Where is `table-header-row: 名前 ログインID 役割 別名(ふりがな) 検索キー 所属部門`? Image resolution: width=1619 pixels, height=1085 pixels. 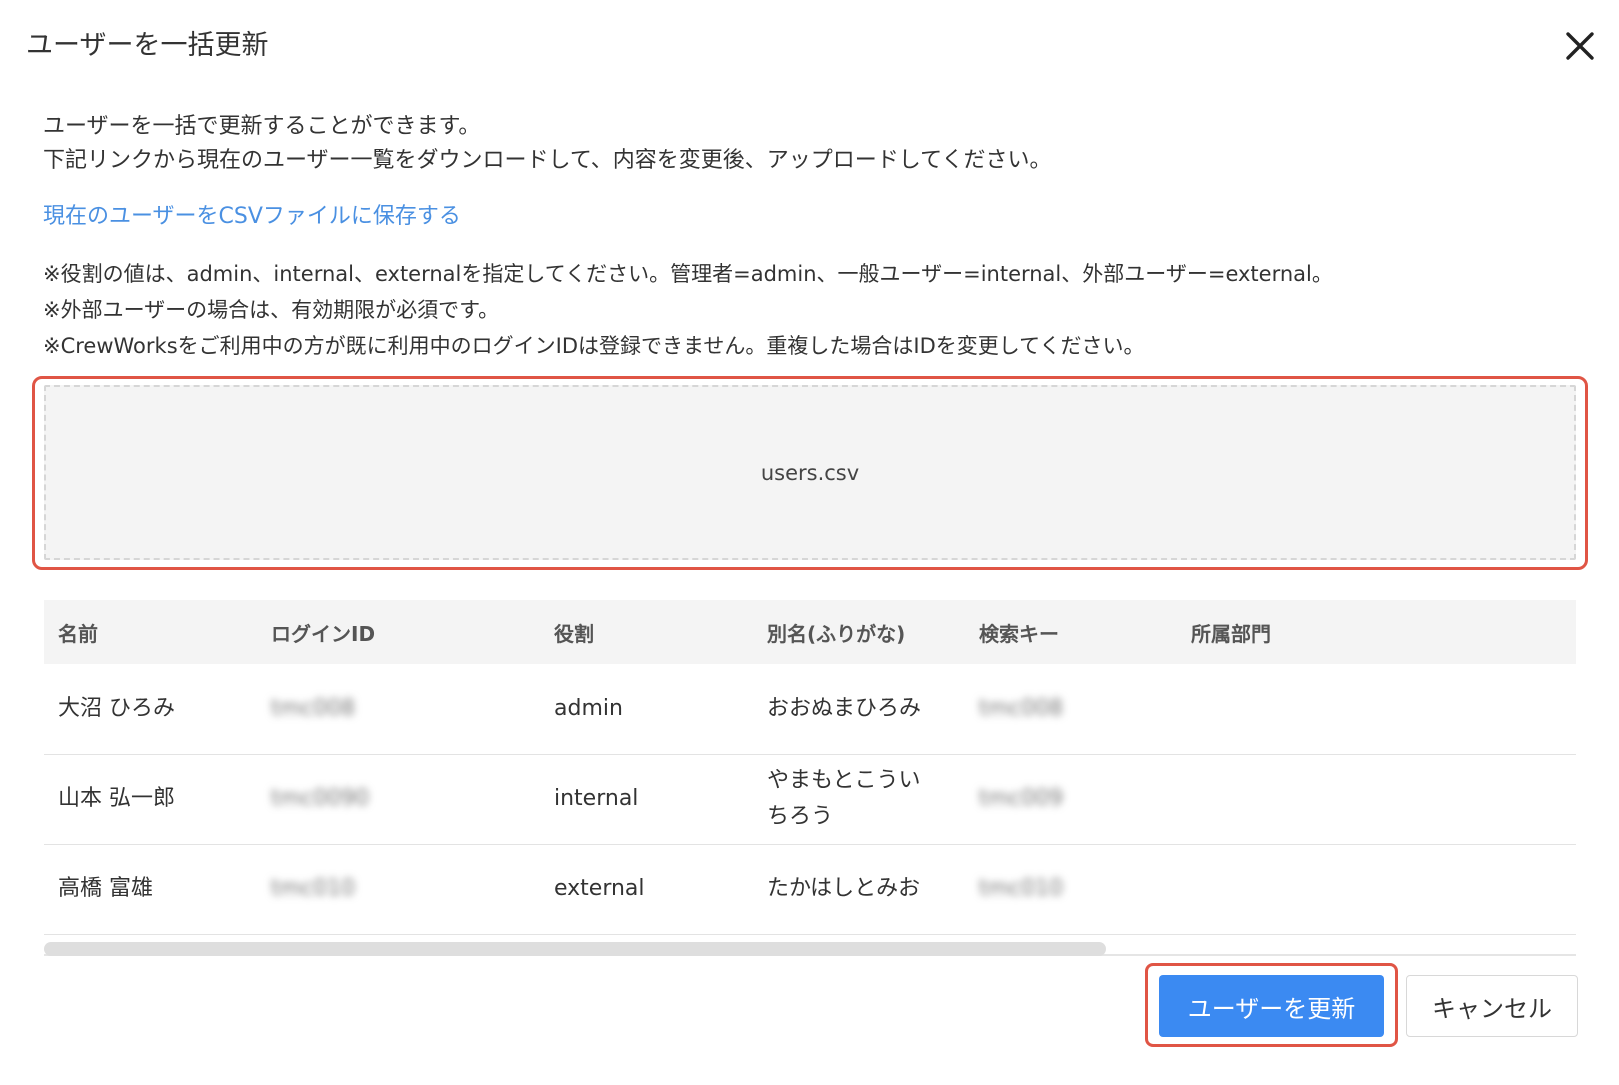 table-header-row: 名前 ログインID 役割 別名(ふりがな) 検索キー 所属部門 is located at coordinates (810, 632).